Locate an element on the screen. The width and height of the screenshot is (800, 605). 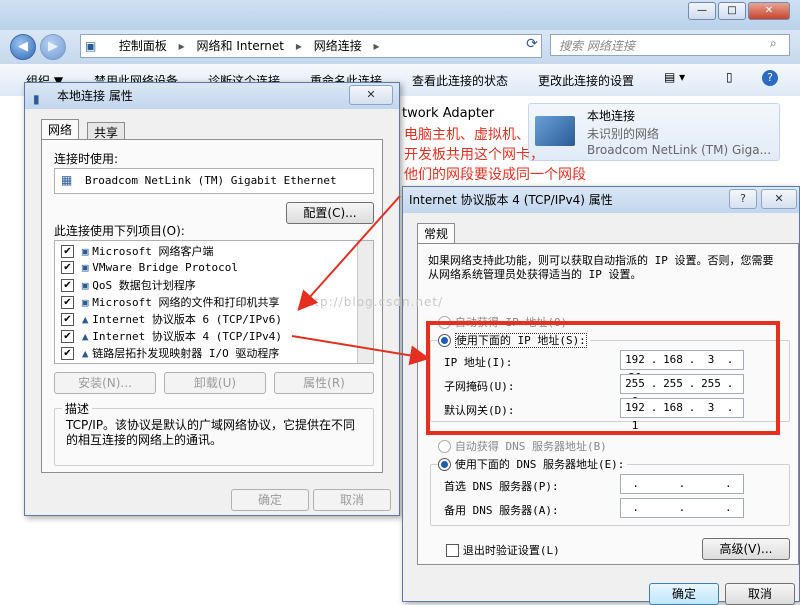
arrow-to-ip-settings is located at coordinates (360, 350).